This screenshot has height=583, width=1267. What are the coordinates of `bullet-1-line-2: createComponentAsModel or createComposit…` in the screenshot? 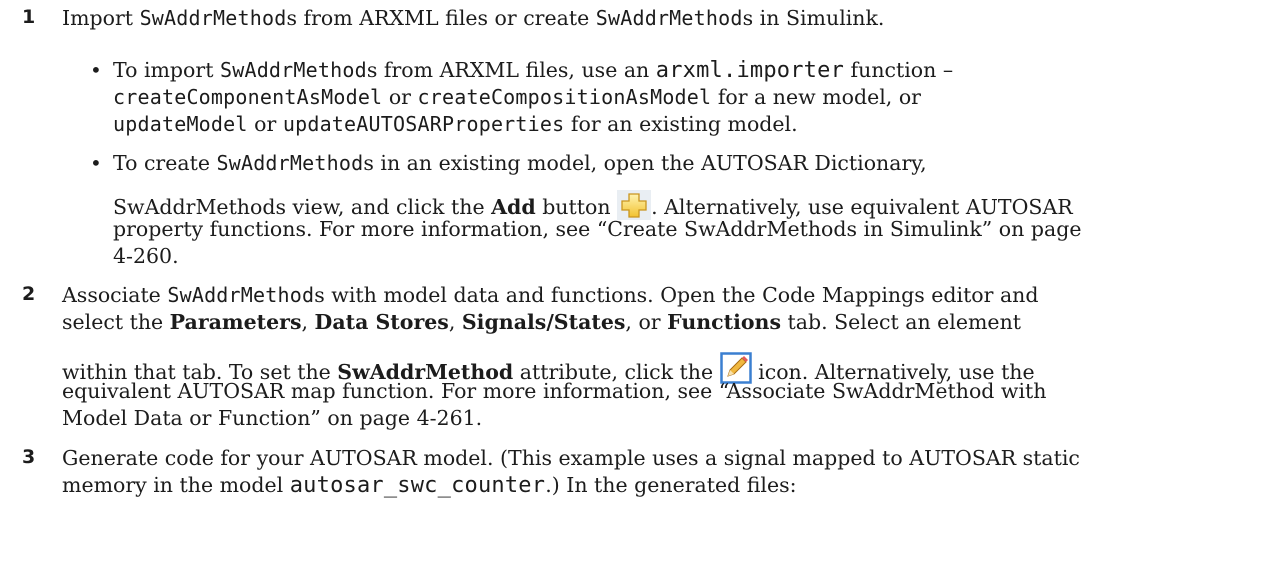 It's located at (517, 97).